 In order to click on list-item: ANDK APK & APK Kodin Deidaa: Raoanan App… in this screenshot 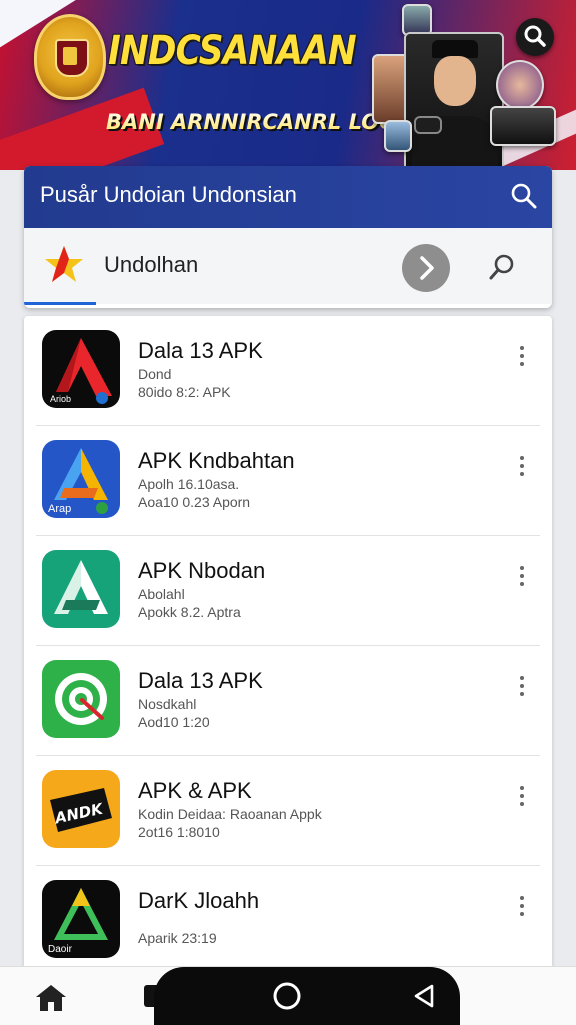, I will do `click(288, 811)`.